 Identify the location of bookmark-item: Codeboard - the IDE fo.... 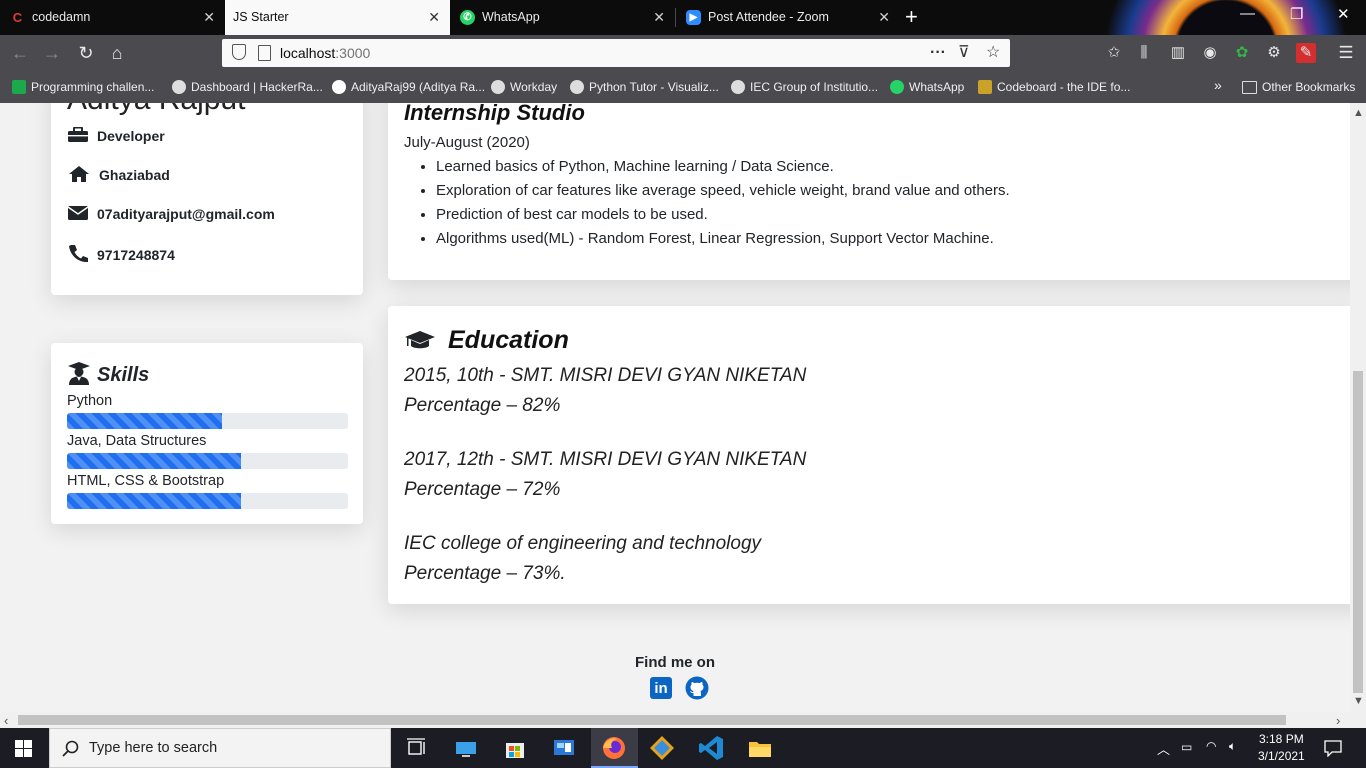
(1054, 87).